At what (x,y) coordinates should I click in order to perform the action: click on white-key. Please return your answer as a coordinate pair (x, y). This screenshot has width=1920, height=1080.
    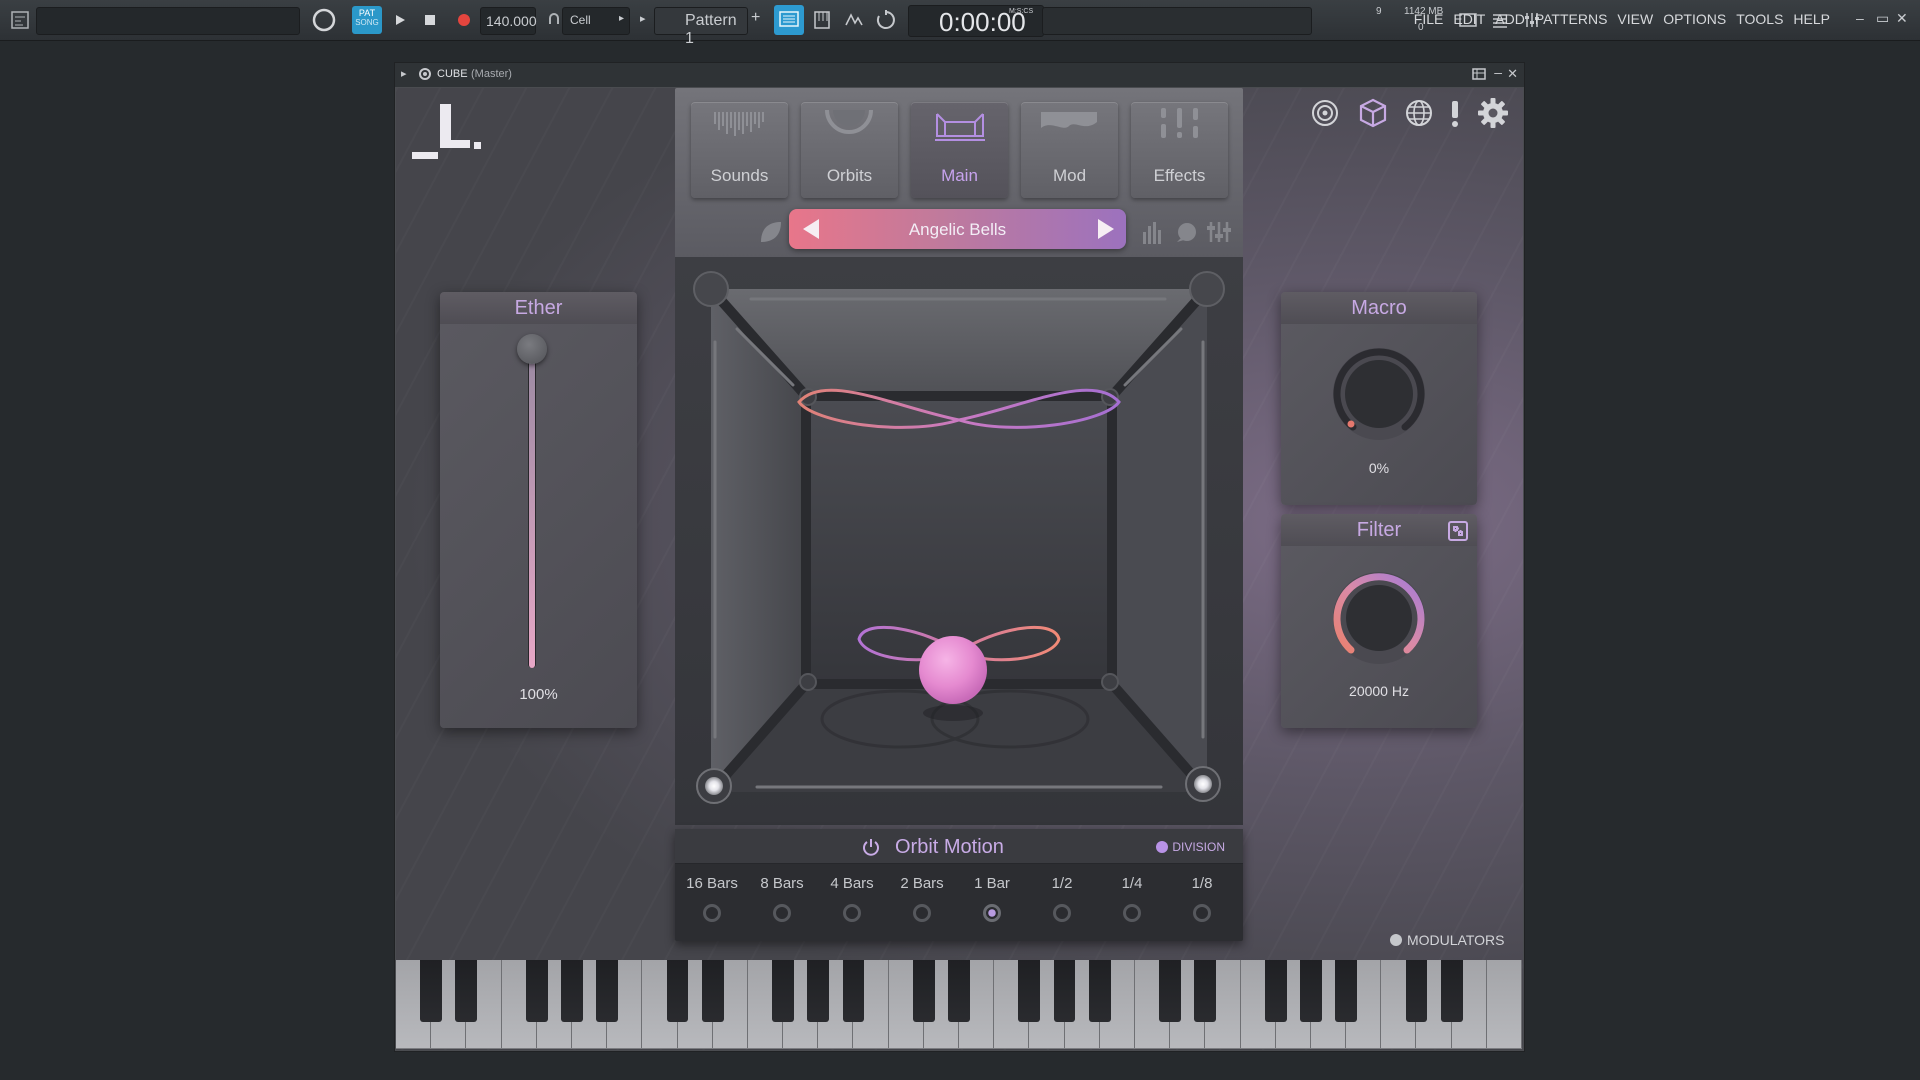
    Looking at the image, I should click on (1504, 1004).